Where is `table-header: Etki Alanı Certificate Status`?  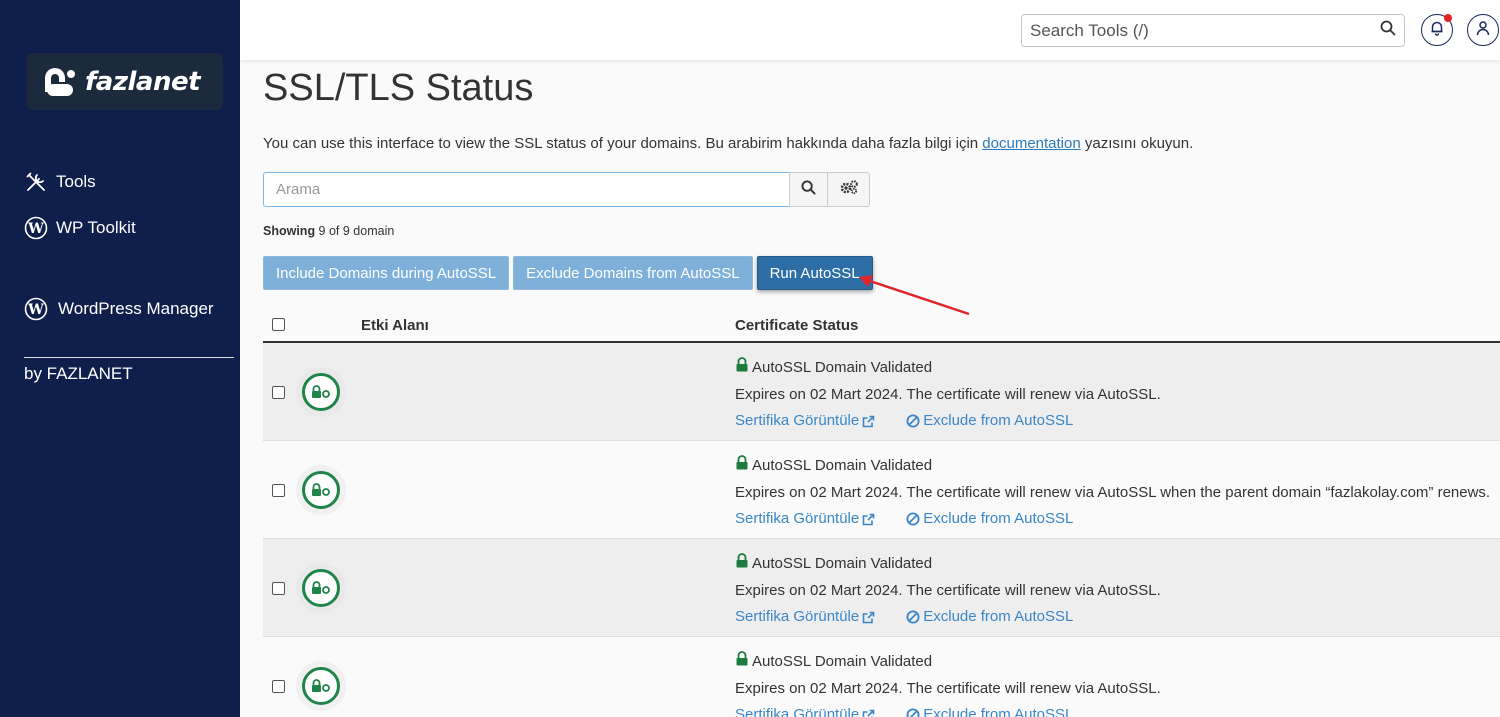 table-header: Etki Alanı Certificate Status is located at coordinates (881, 325).